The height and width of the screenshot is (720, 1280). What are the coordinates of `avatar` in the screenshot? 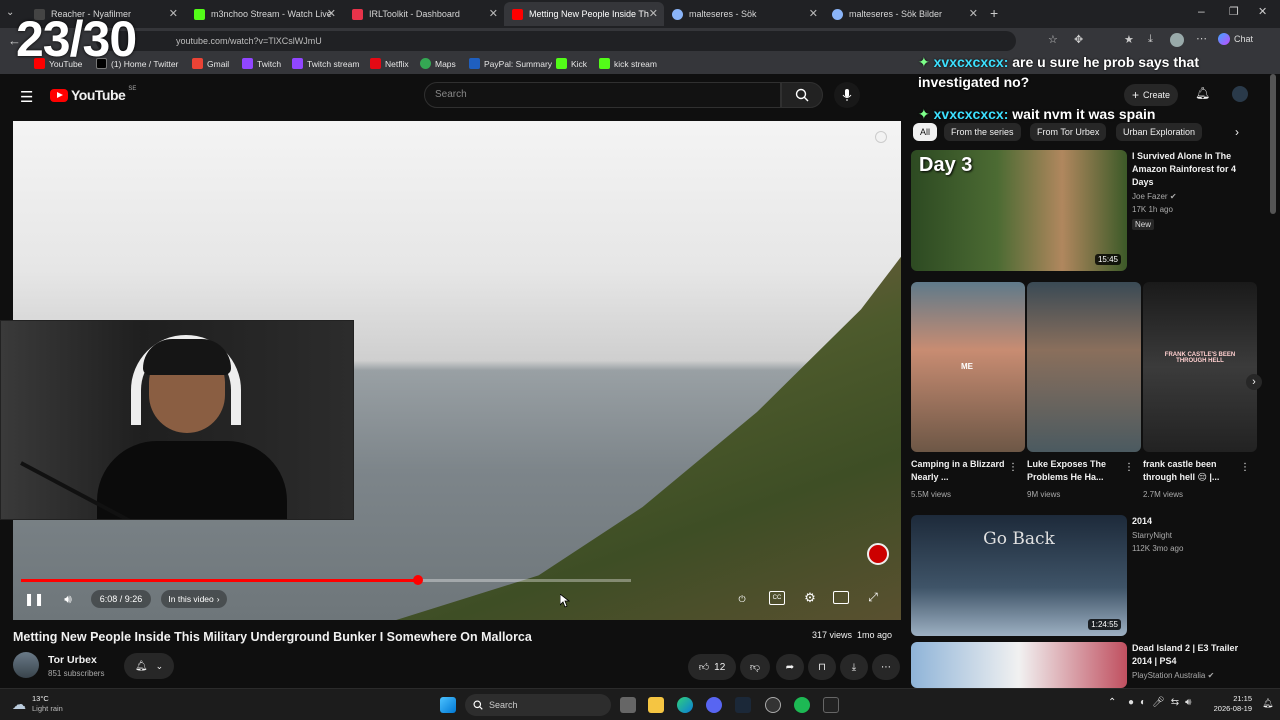 It's located at (1177, 40).